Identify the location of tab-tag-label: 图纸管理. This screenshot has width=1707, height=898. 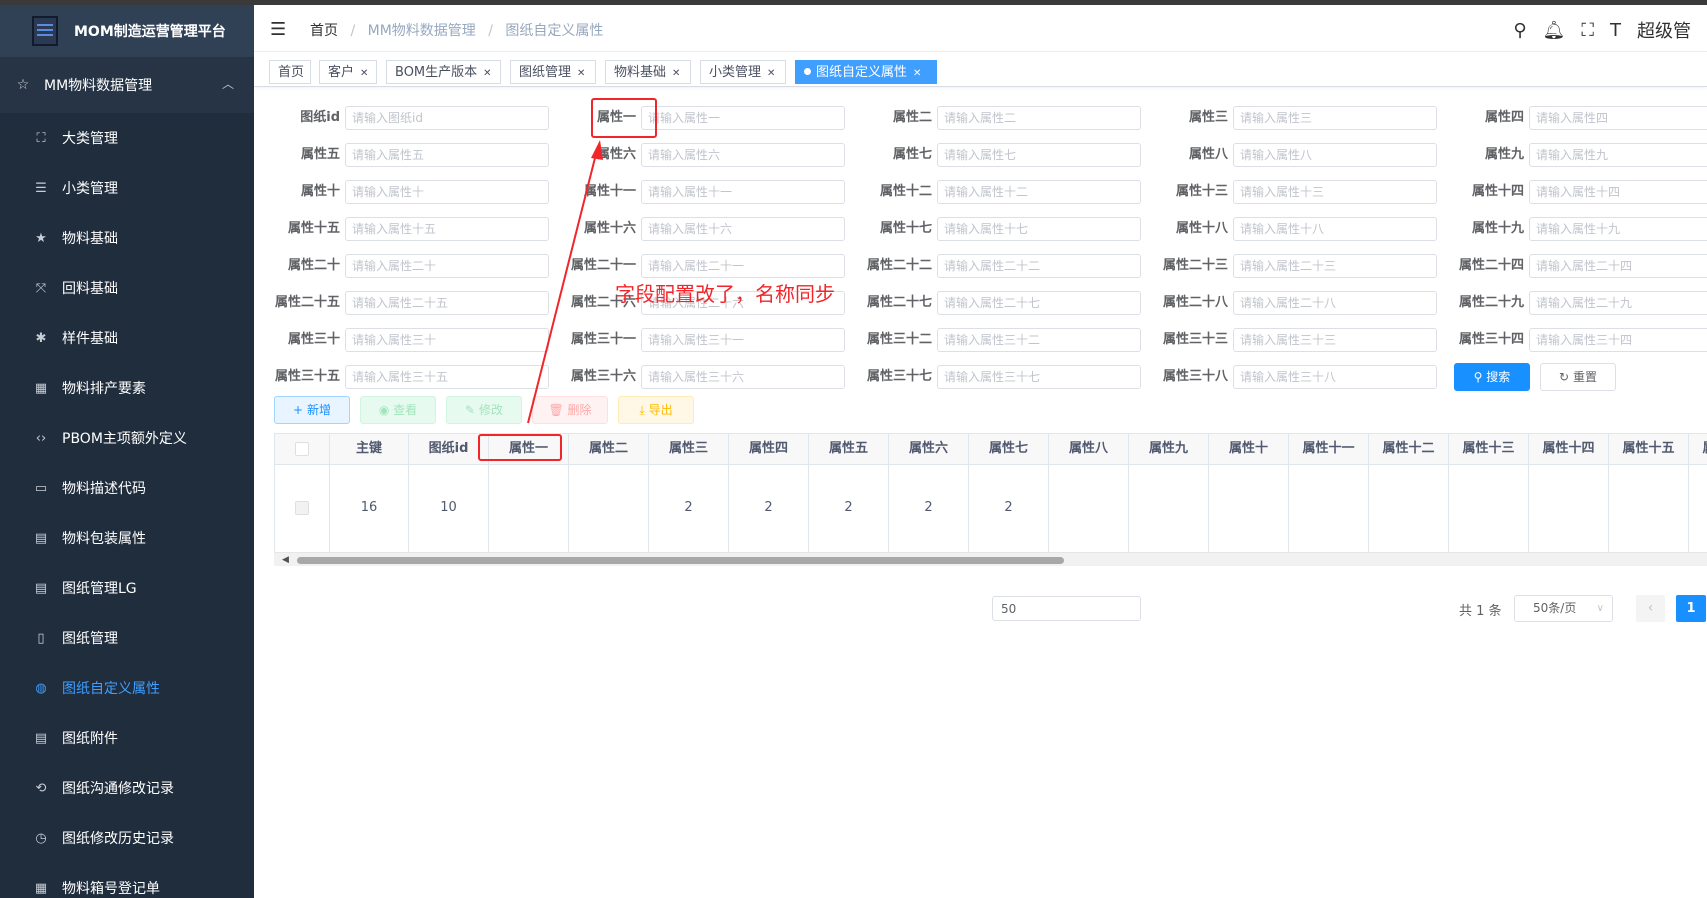
(545, 72).